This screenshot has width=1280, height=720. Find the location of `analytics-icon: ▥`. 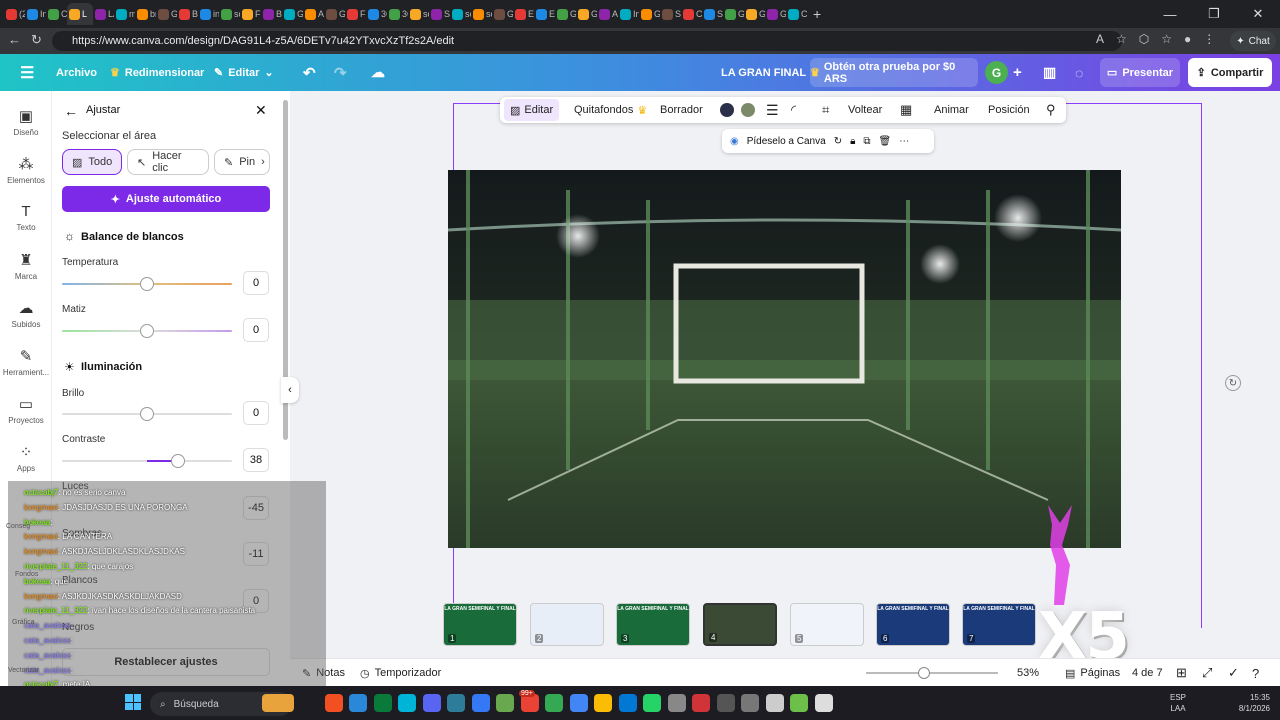

analytics-icon: ▥ is located at coordinates (1049, 72).